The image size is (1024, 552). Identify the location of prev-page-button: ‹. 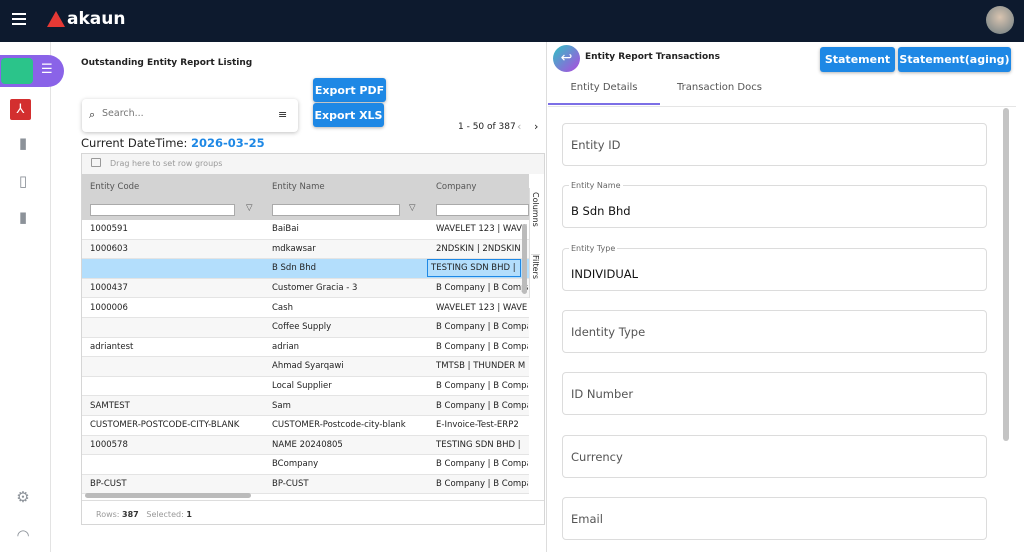
(519, 126).